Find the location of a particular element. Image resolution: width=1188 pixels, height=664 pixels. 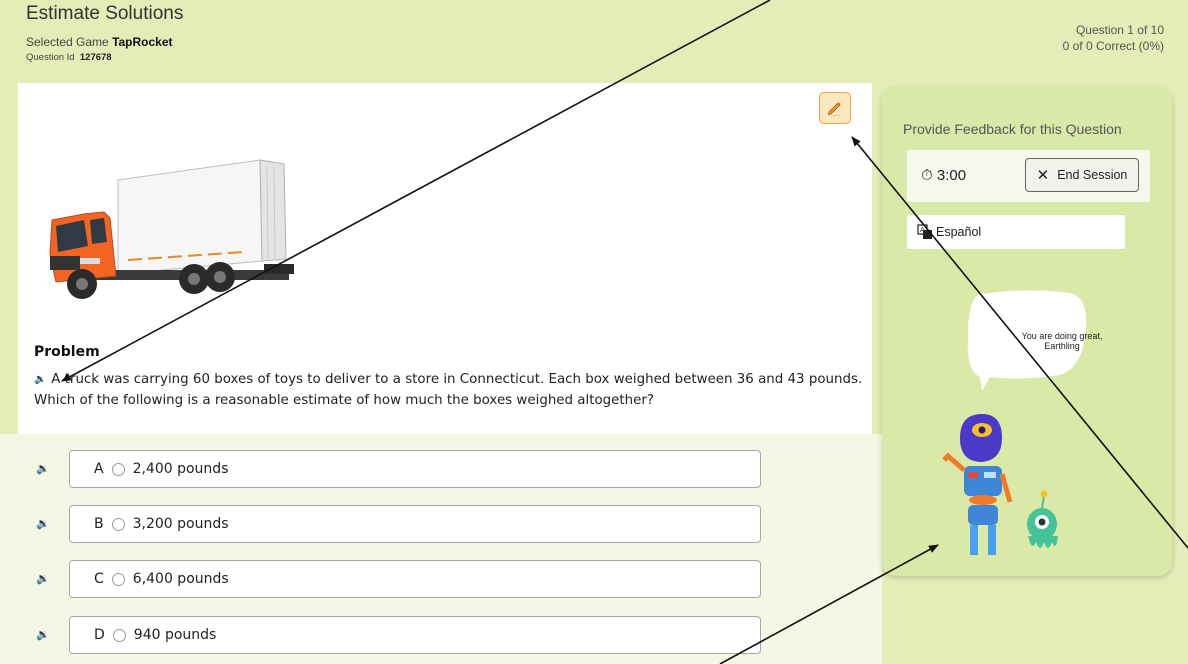

selected-game-label: Selected Game is located at coordinates (67, 42).